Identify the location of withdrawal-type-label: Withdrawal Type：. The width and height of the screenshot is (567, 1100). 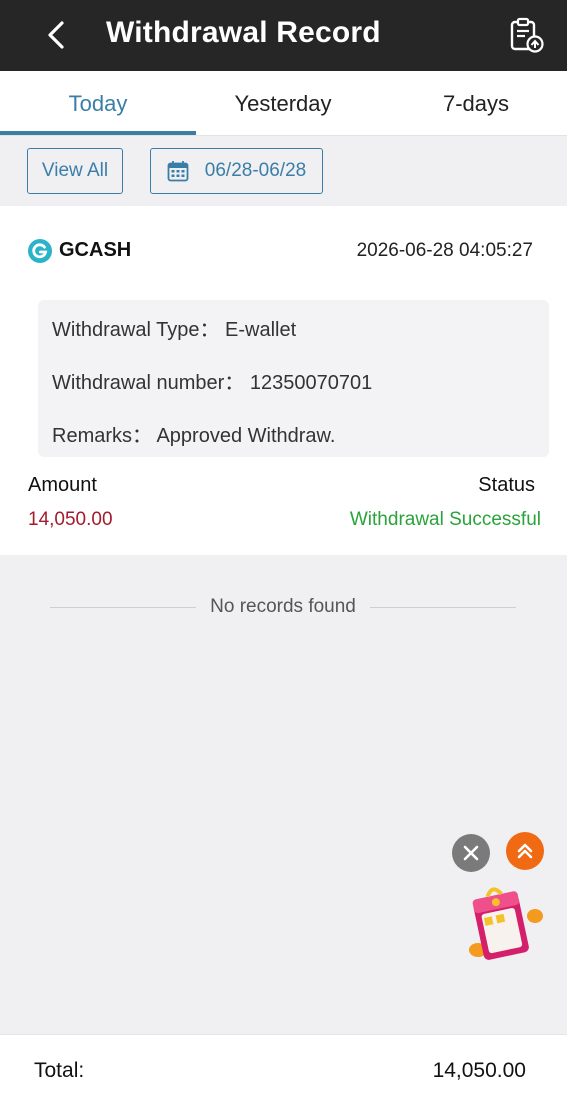
(136, 330).